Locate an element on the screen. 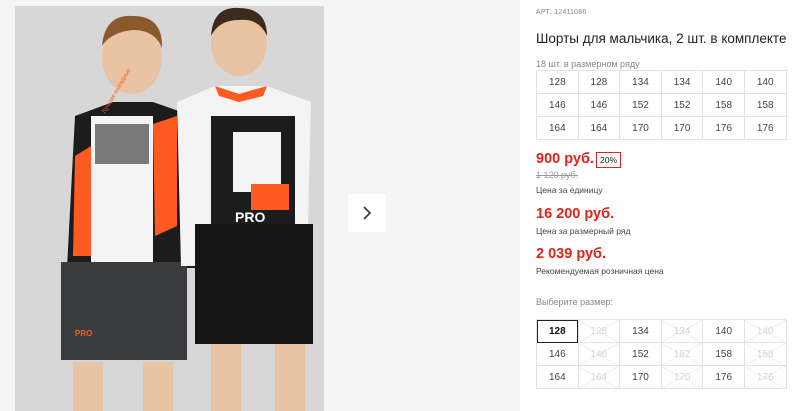 The image size is (800, 411). size-option: 140 is located at coordinates (723, 331).